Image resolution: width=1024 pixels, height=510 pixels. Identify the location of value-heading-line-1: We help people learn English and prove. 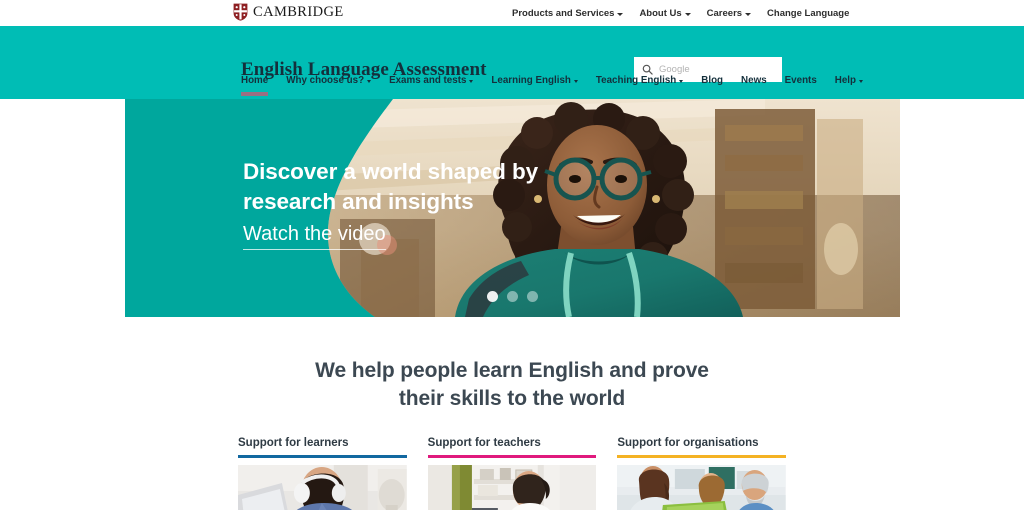
(512, 370).